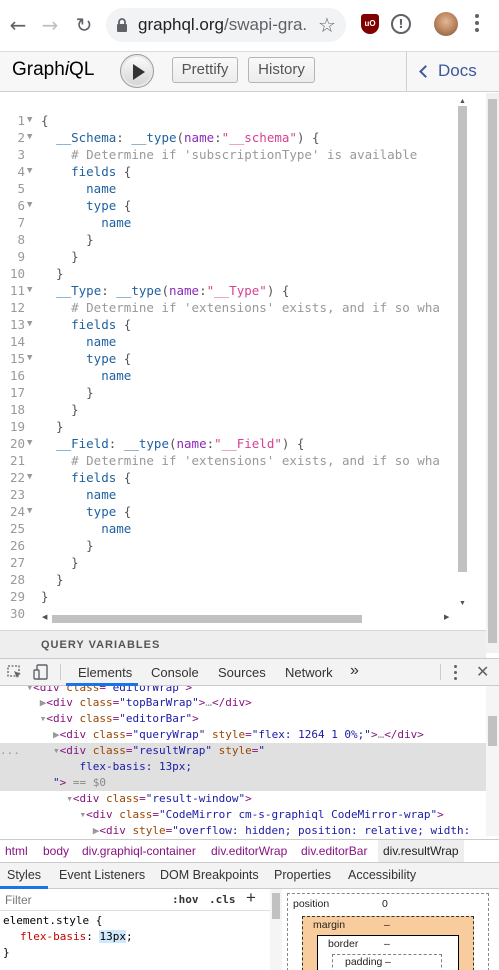 Image resolution: width=499 pixels, height=970 pixels. I want to click on code-line: 17 }, so click(229, 392).